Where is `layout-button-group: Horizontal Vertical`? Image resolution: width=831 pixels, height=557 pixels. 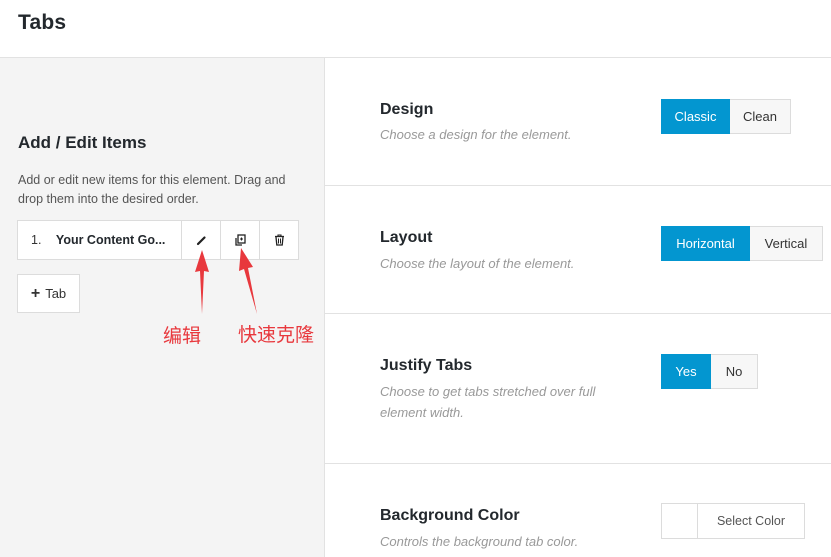
layout-button-group: Horizontal Vertical is located at coordinates (742, 243).